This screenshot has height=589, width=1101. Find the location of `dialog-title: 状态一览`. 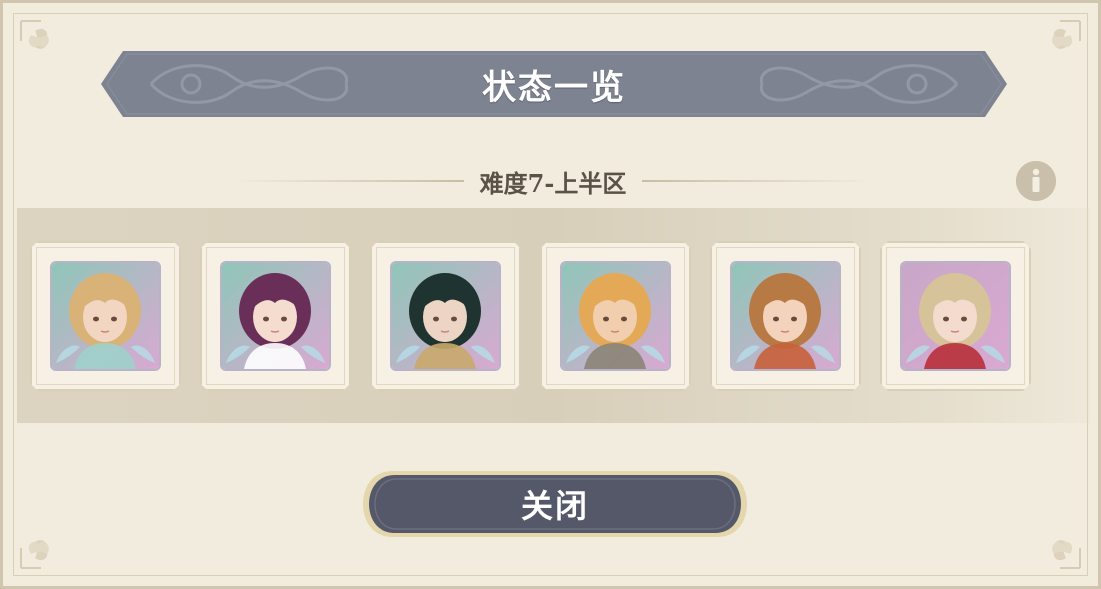

dialog-title: 状态一览 is located at coordinates (554, 87).